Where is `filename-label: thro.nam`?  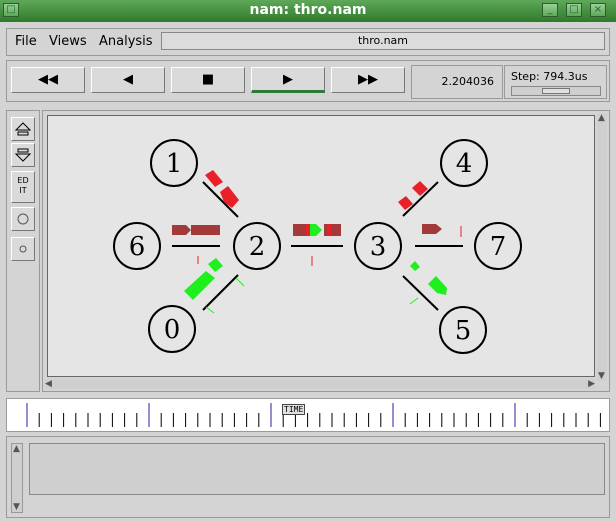
filename-label: thro.nam is located at coordinates (383, 41).